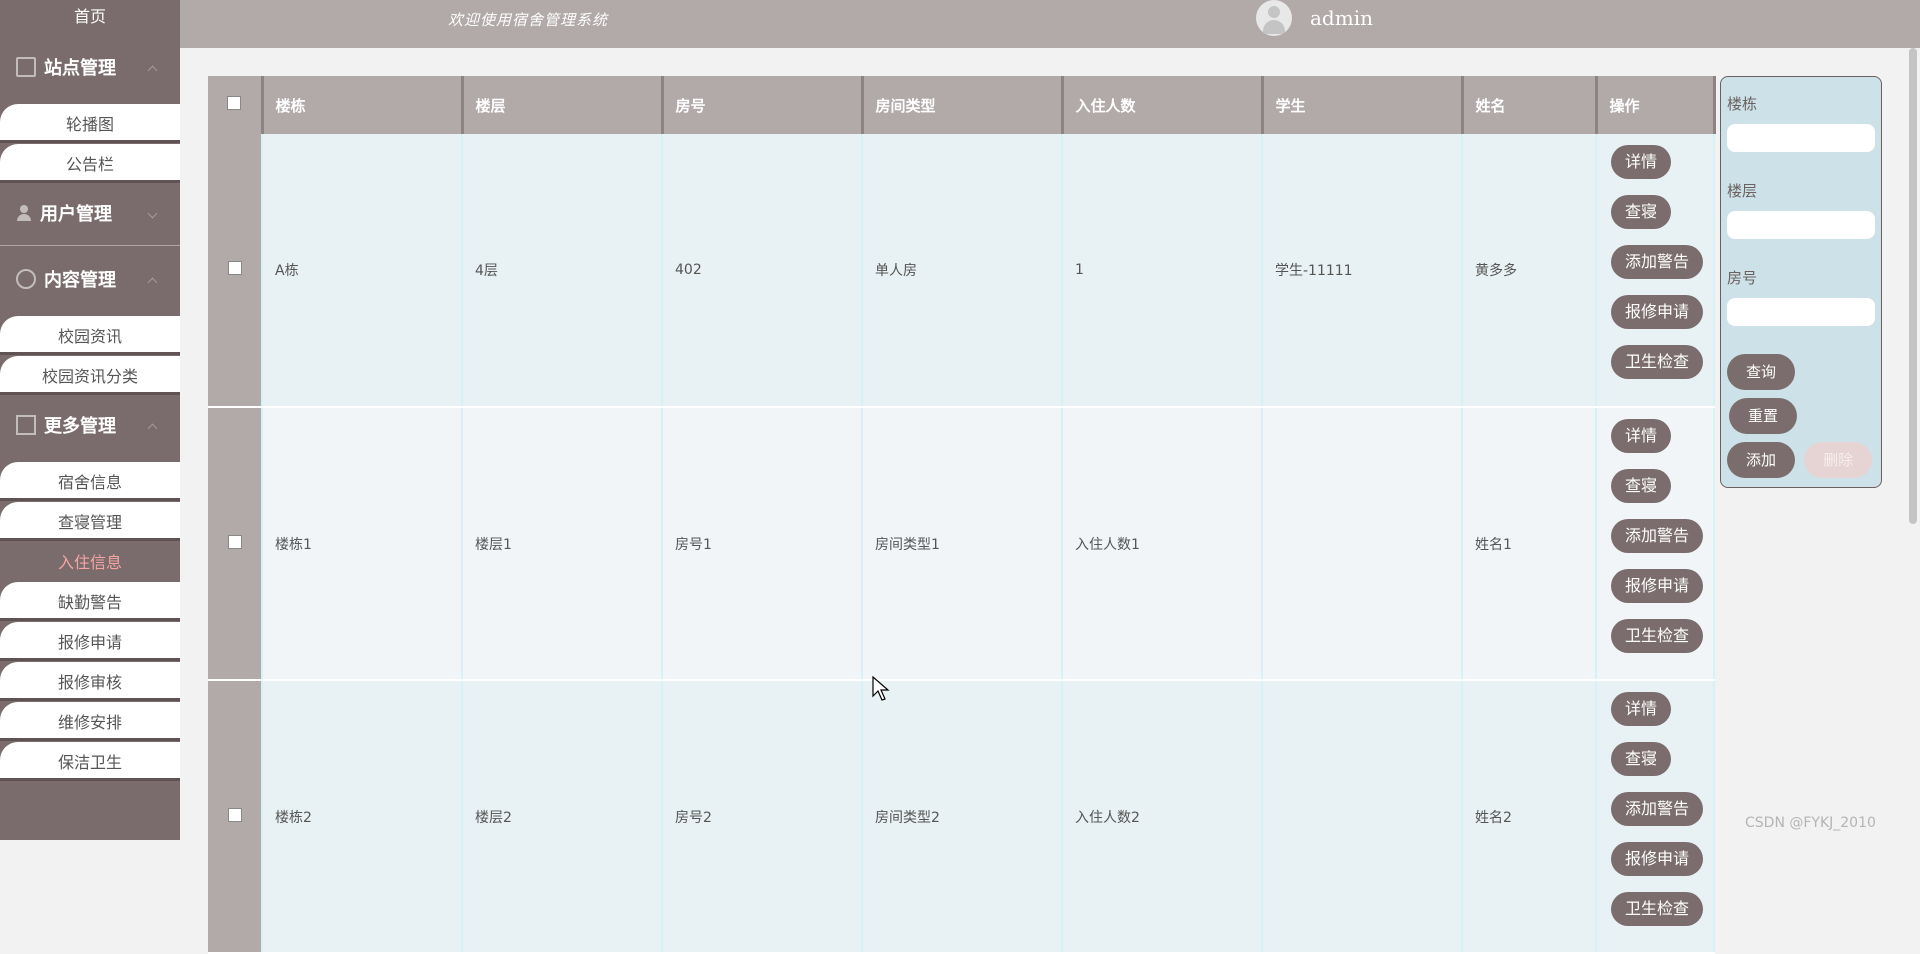 The height and width of the screenshot is (954, 1920). Describe the element at coordinates (26, 425) in the screenshot. I see `copy-icon` at that location.